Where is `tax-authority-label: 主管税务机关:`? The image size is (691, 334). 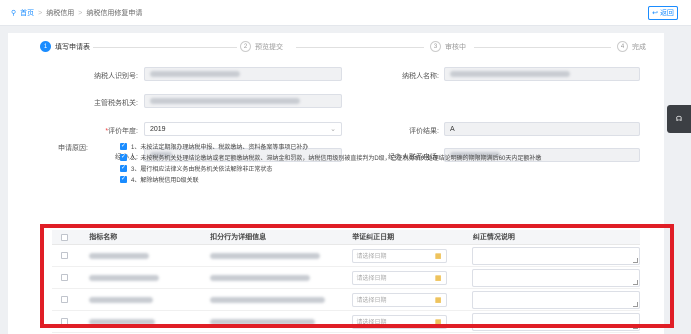
tax-authority-label: 主管税务机关: is located at coordinates (116, 103).